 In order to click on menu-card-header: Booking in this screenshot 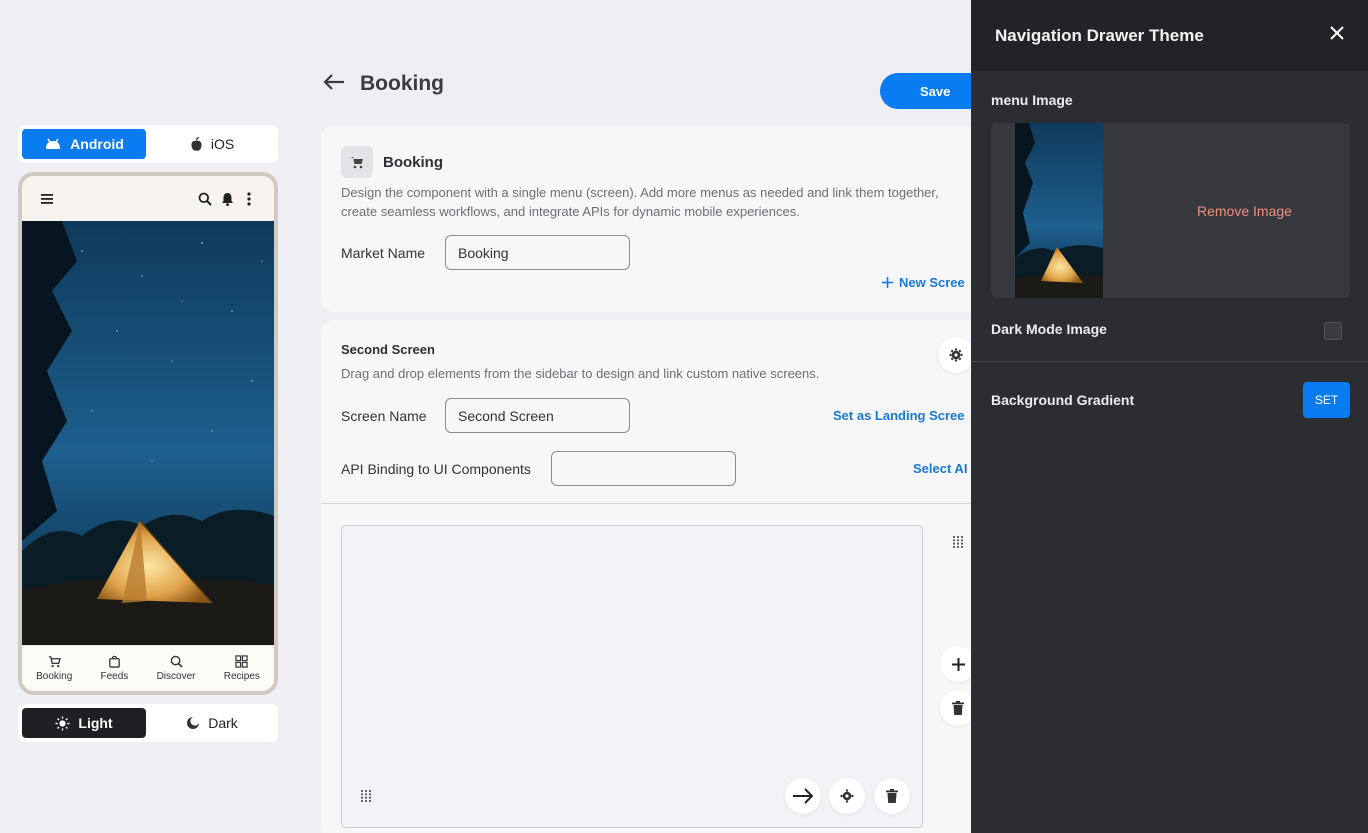, I will do `click(392, 162)`.